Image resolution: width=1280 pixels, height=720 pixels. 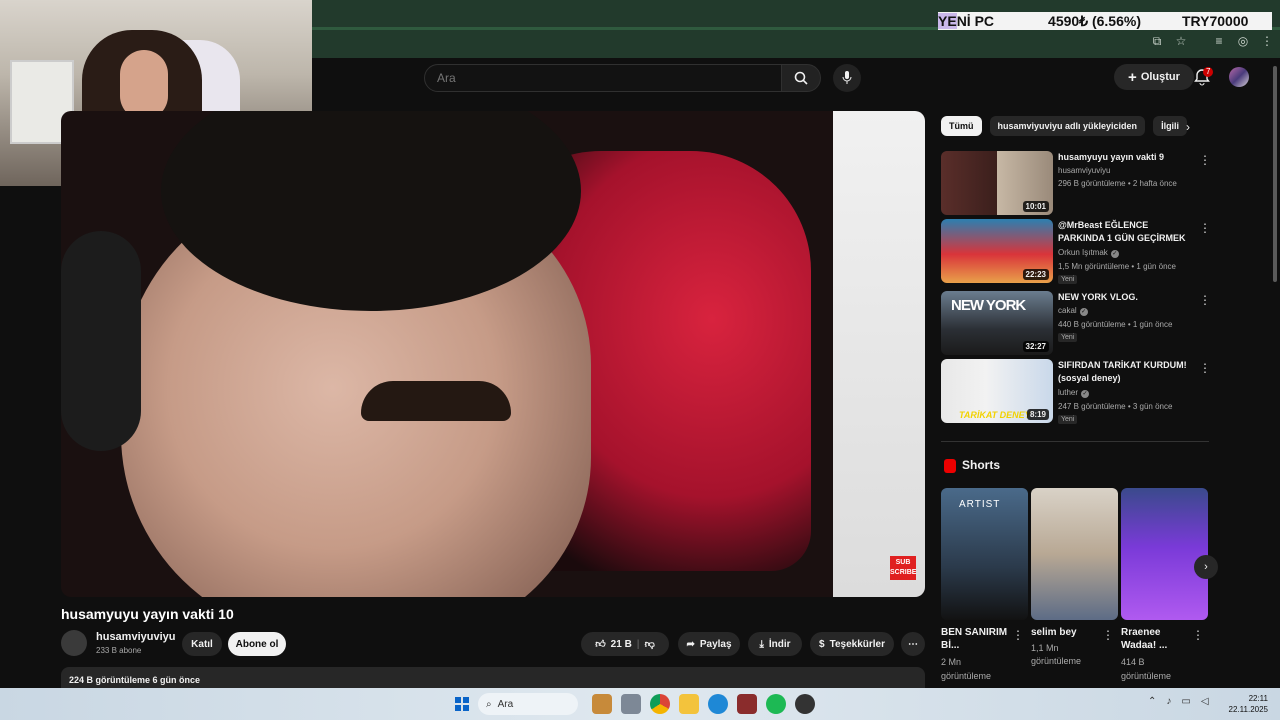 What do you see at coordinates (852, 644) in the screenshot?
I see `thanks-button: $ Teşekkürler` at bounding box center [852, 644].